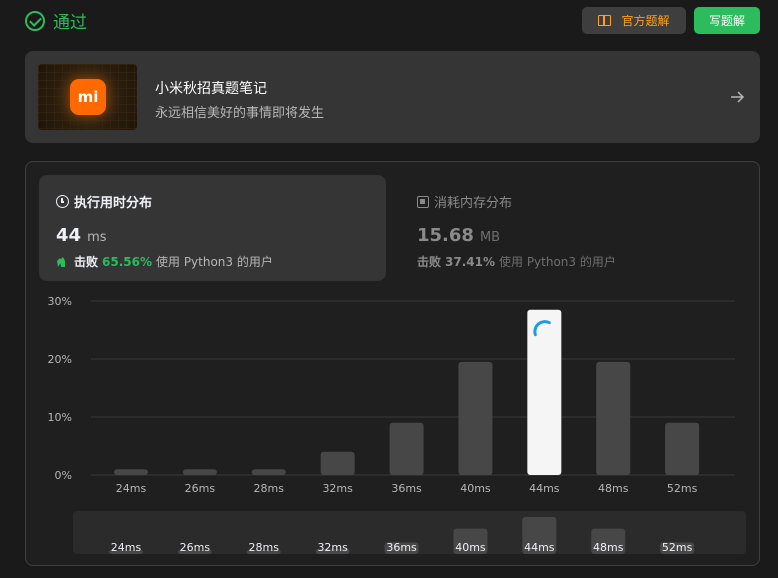 The width and height of the screenshot is (778, 578). Describe the element at coordinates (70, 23) in the screenshot. I see `status-text: 通过` at that location.